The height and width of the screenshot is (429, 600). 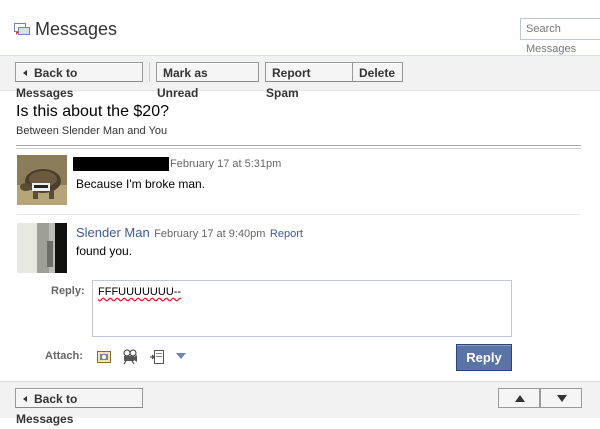 I want to click on message-header: Slender Man February 17 at 9:40pm Report, so click(x=189, y=233).